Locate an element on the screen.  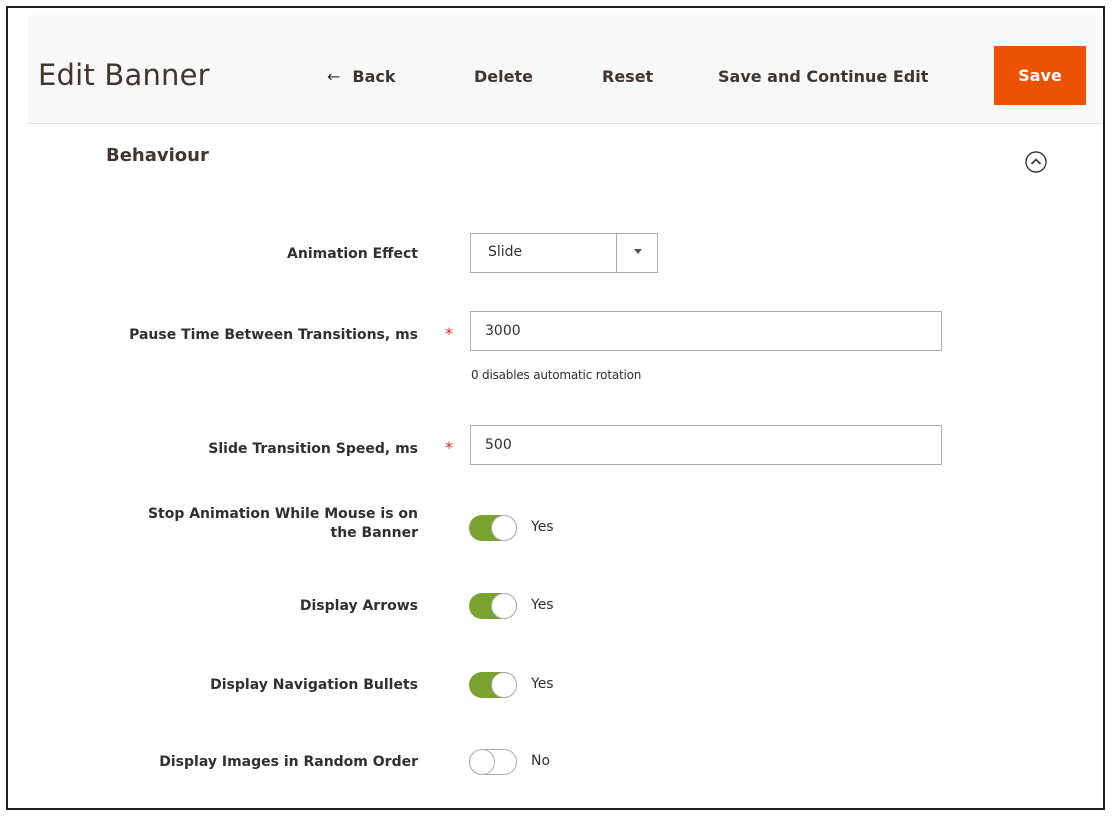
display-bullets-toggle is located at coordinates (493, 685).